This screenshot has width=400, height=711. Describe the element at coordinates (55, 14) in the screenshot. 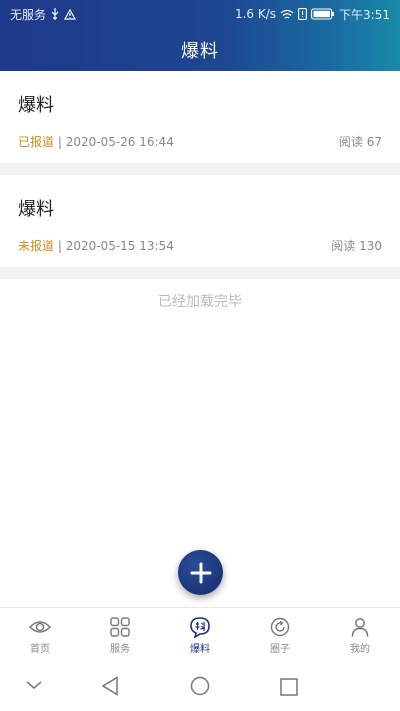

I see `usb-icon` at that location.